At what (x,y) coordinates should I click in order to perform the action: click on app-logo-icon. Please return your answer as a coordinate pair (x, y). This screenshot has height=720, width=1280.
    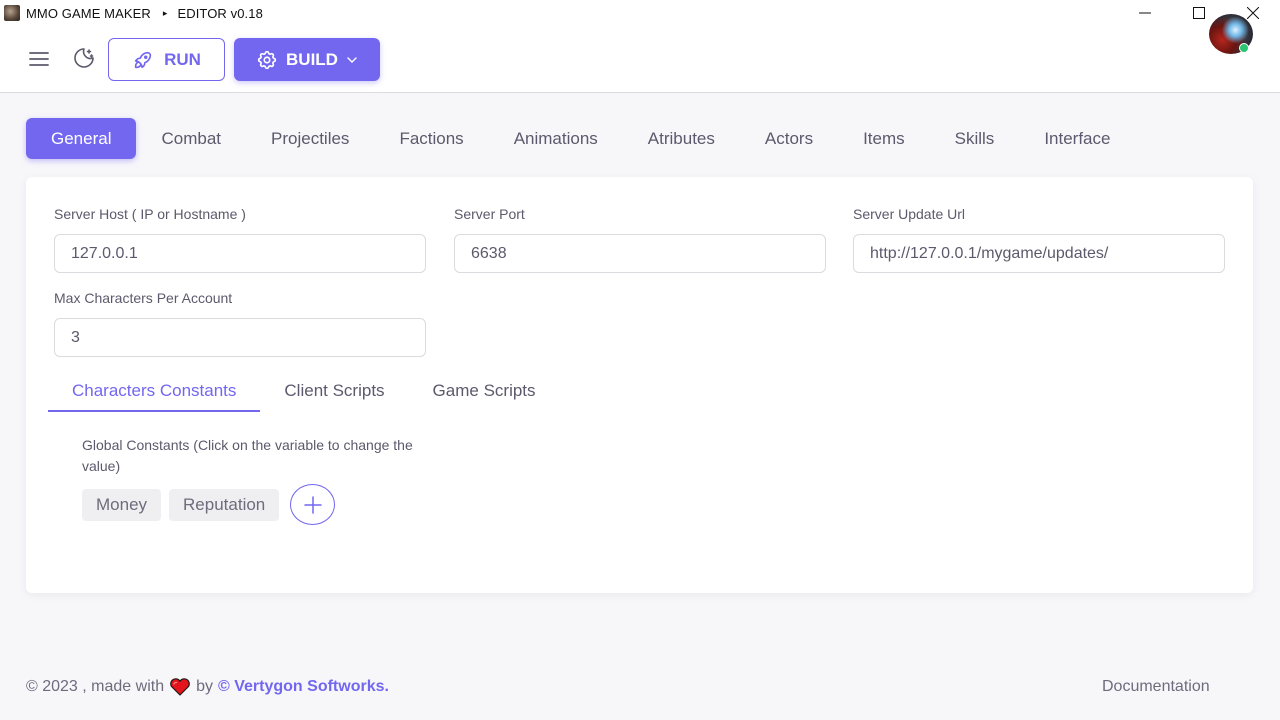
    Looking at the image, I should click on (12, 13).